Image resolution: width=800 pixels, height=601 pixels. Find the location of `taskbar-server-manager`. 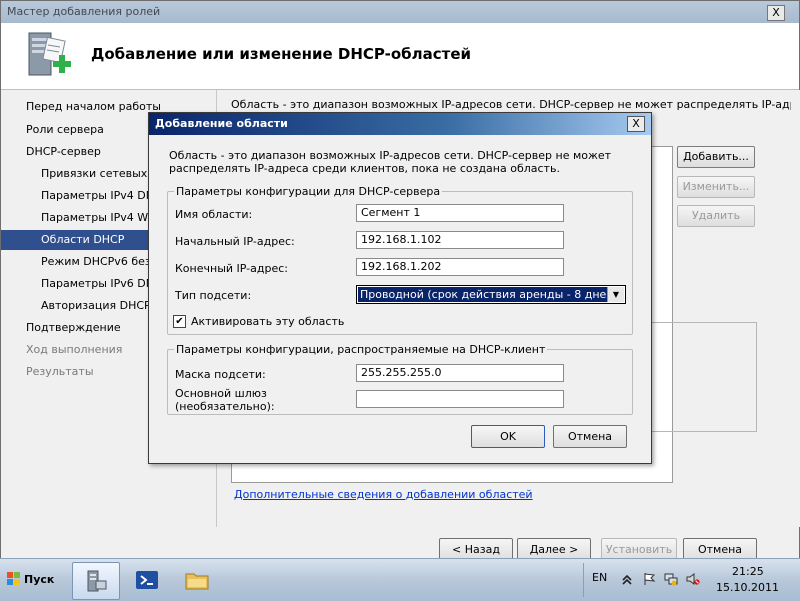

taskbar-server-manager is located at coordinates (96, 581).